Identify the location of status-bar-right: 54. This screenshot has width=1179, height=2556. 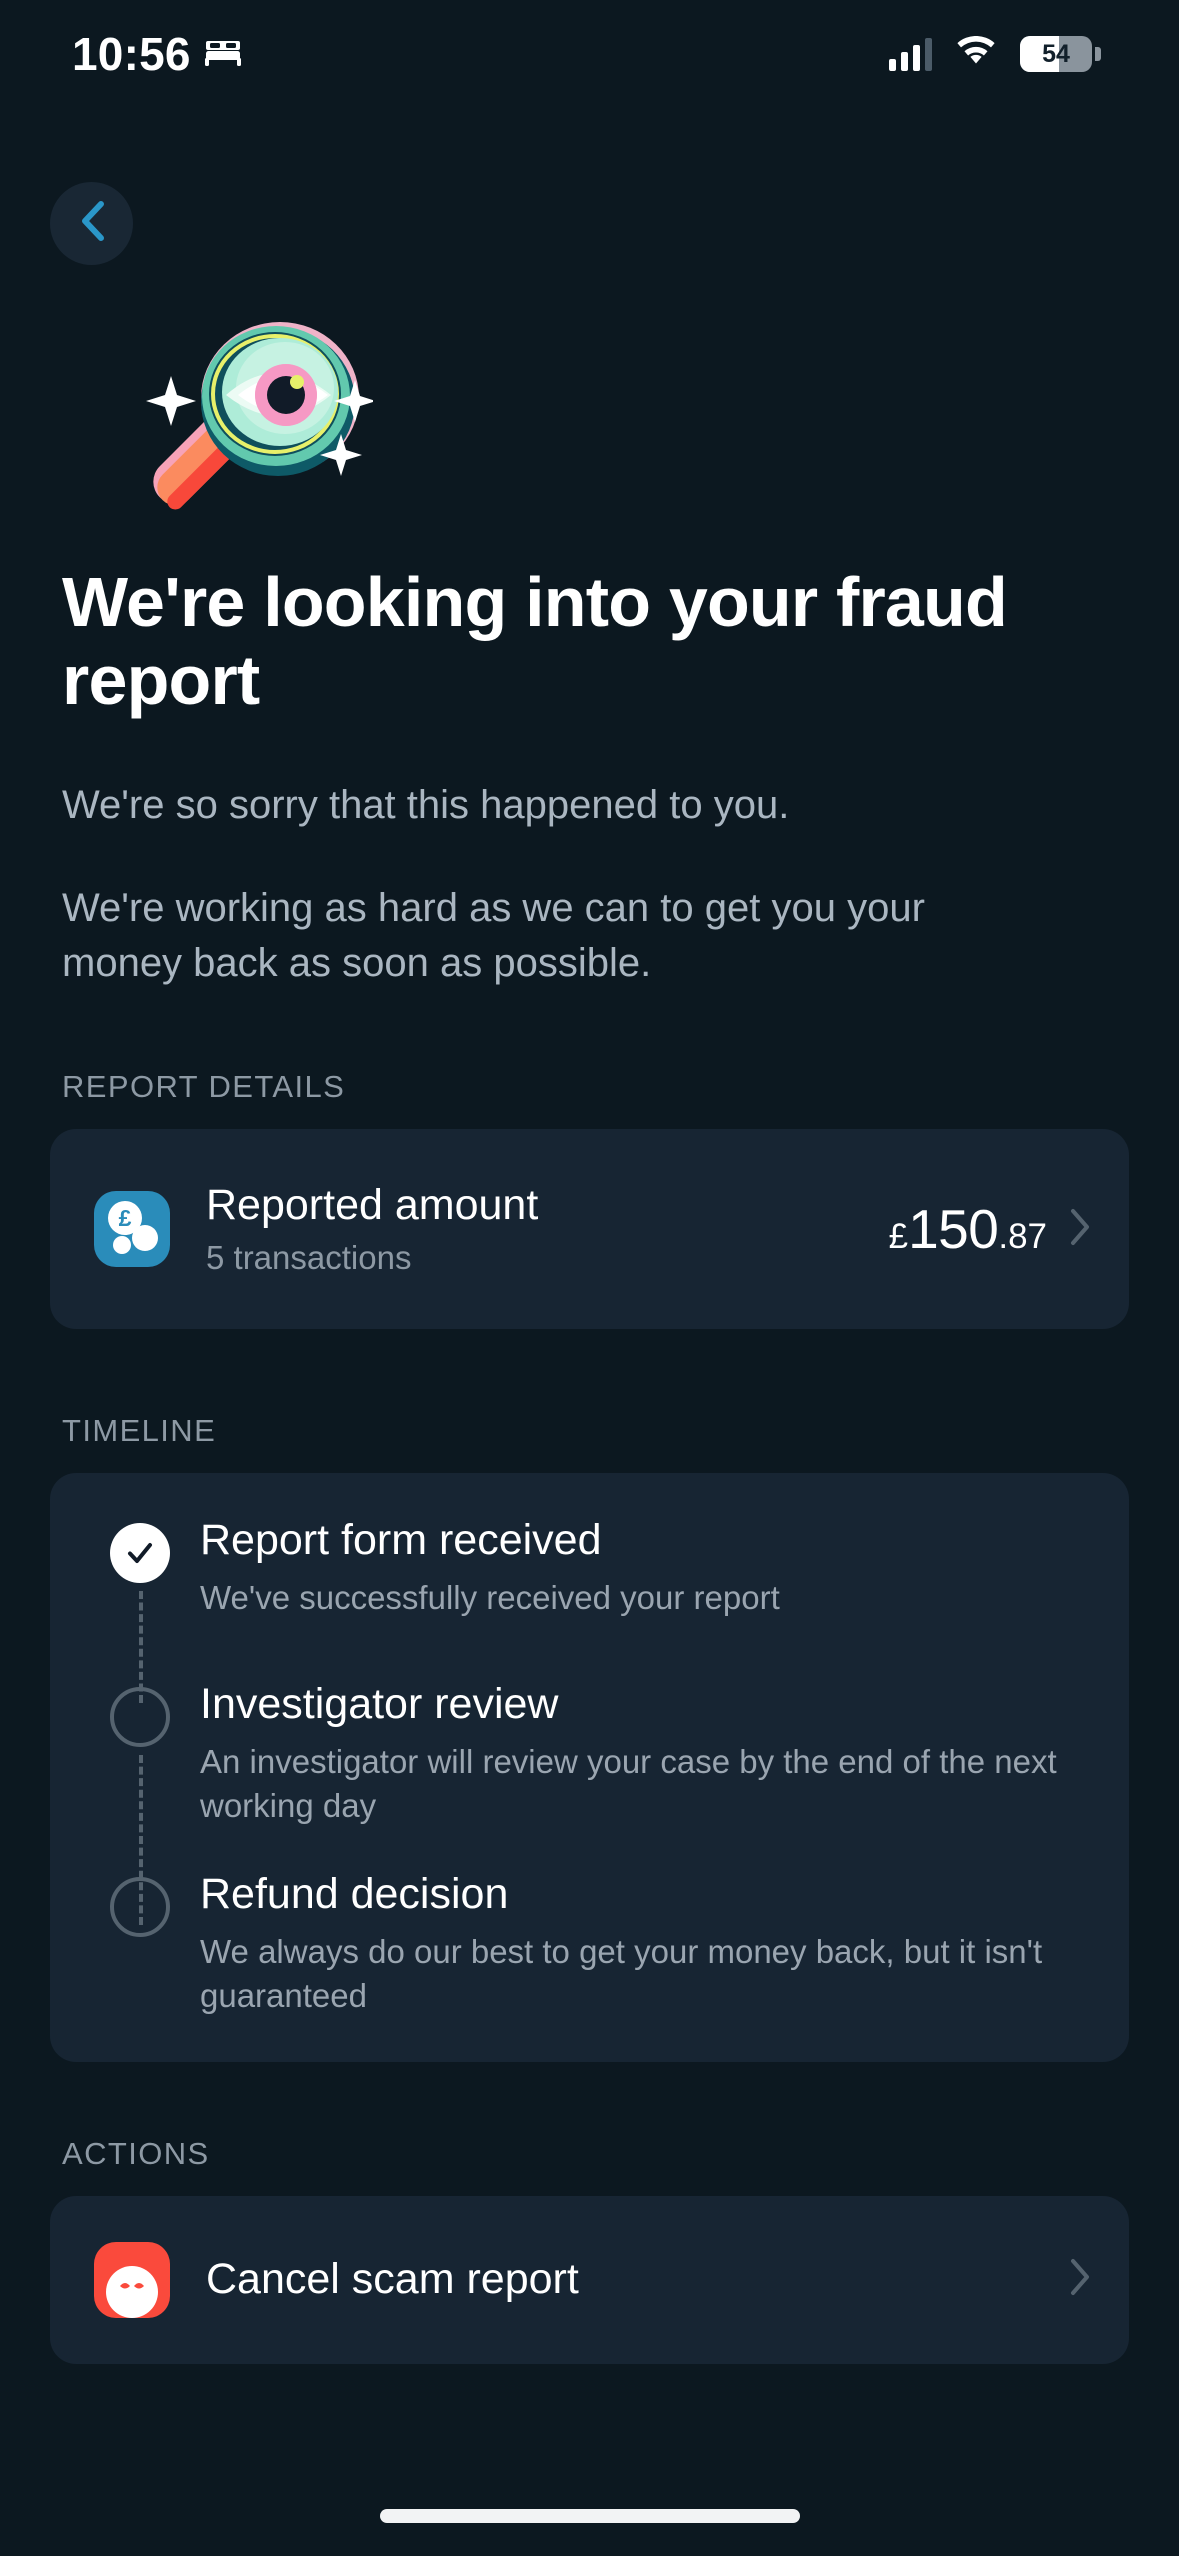
(995, 54).